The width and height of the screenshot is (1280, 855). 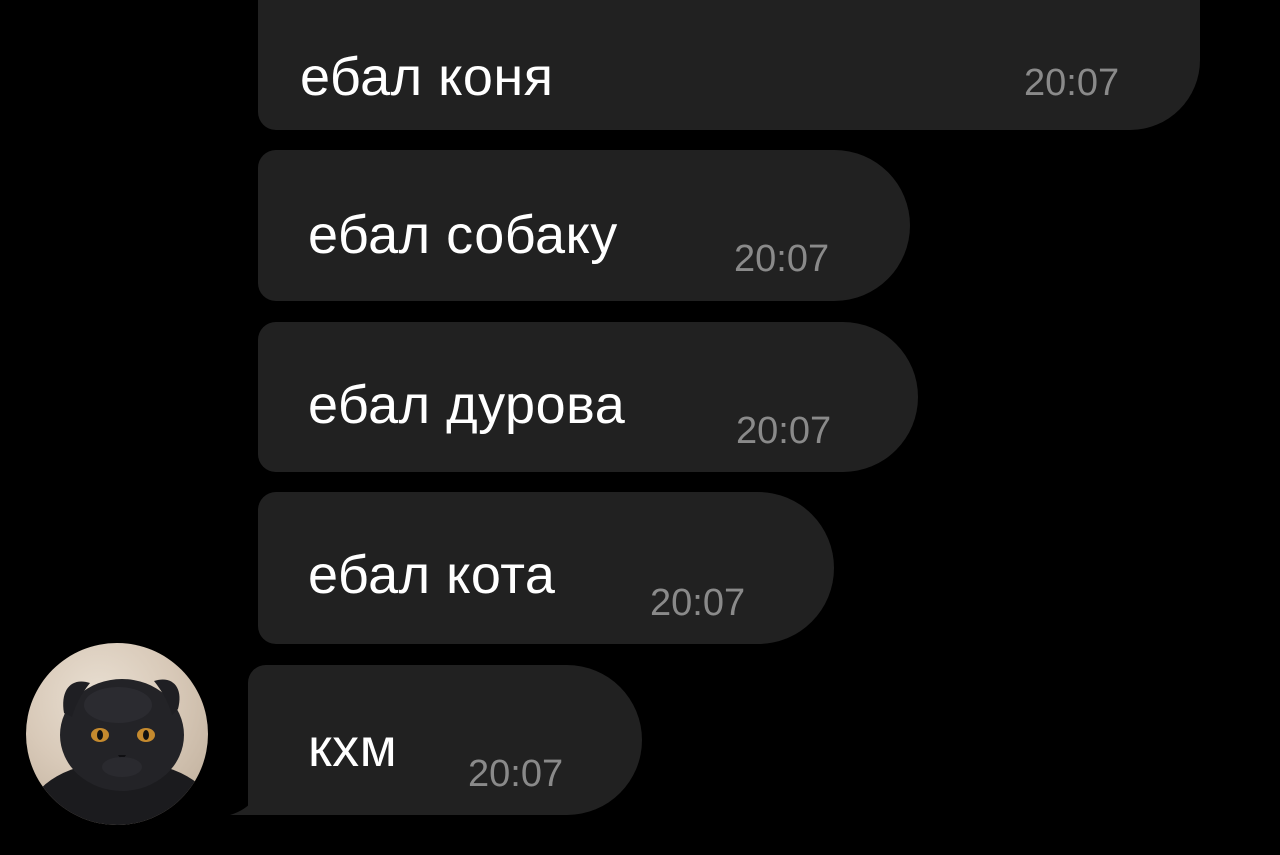 I want to click on cat-icon, so click(x=119, y=752).